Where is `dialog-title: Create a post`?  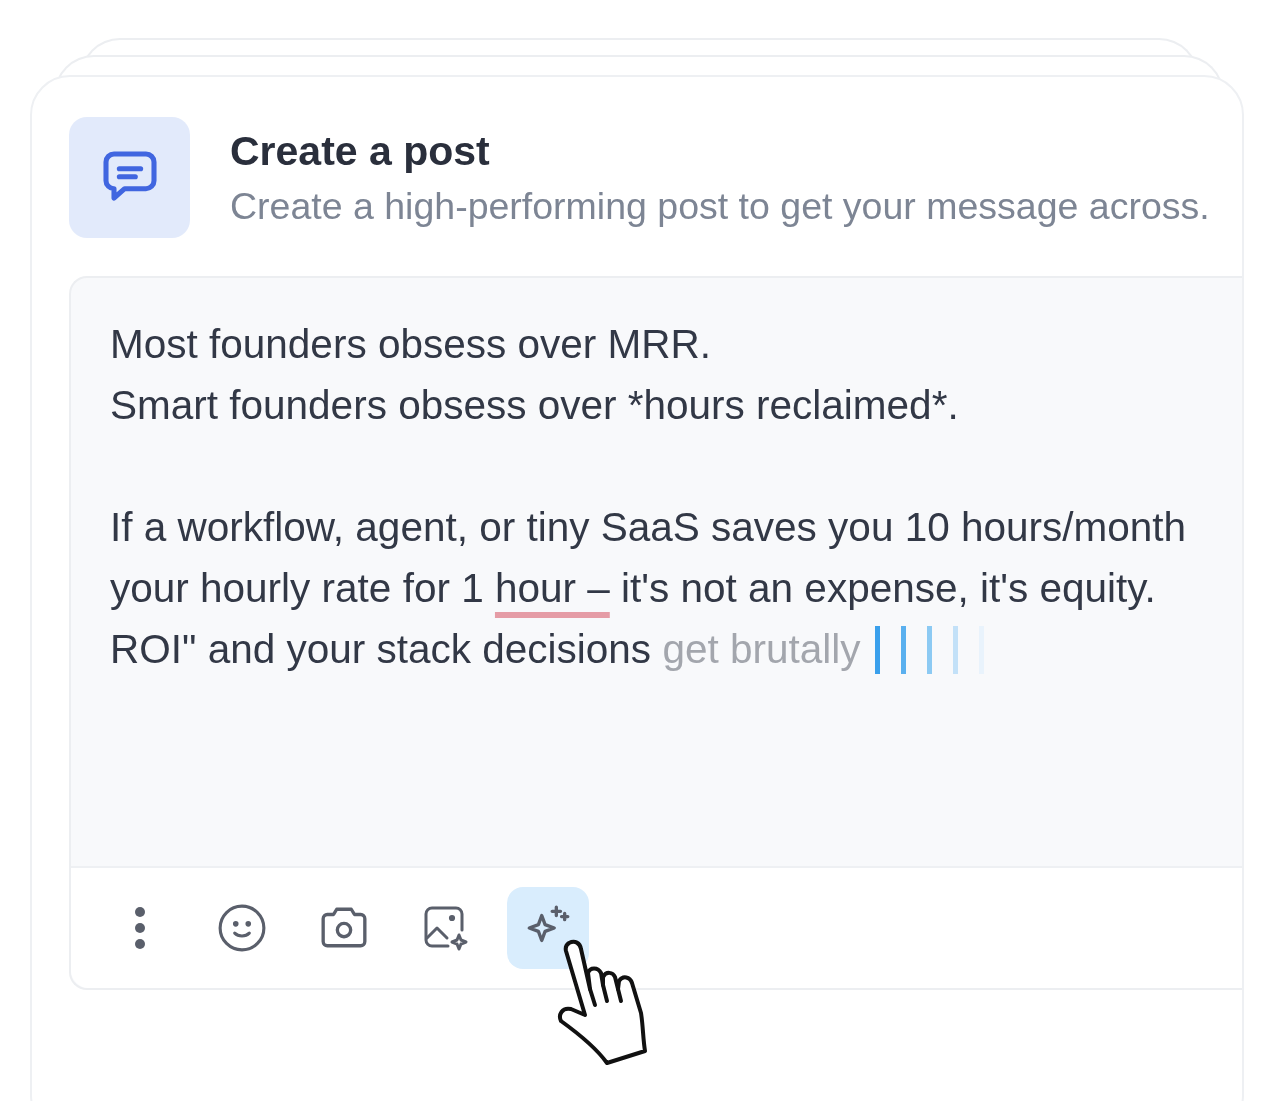
dialog-title: Create a post is located at coordinates (360, 151).